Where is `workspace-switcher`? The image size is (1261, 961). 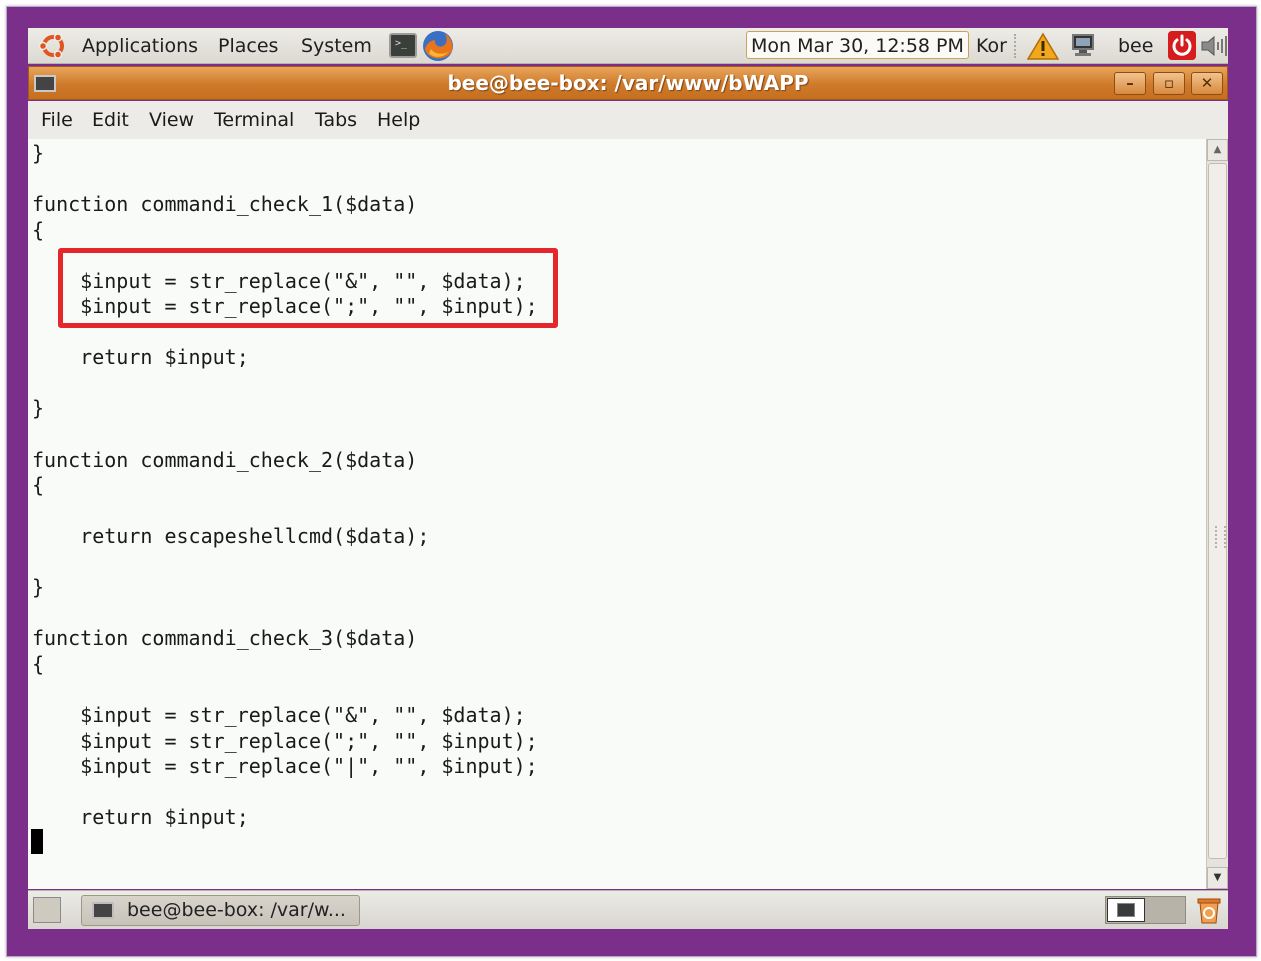
workspace-switcher is located at coordinates (1145, 910).